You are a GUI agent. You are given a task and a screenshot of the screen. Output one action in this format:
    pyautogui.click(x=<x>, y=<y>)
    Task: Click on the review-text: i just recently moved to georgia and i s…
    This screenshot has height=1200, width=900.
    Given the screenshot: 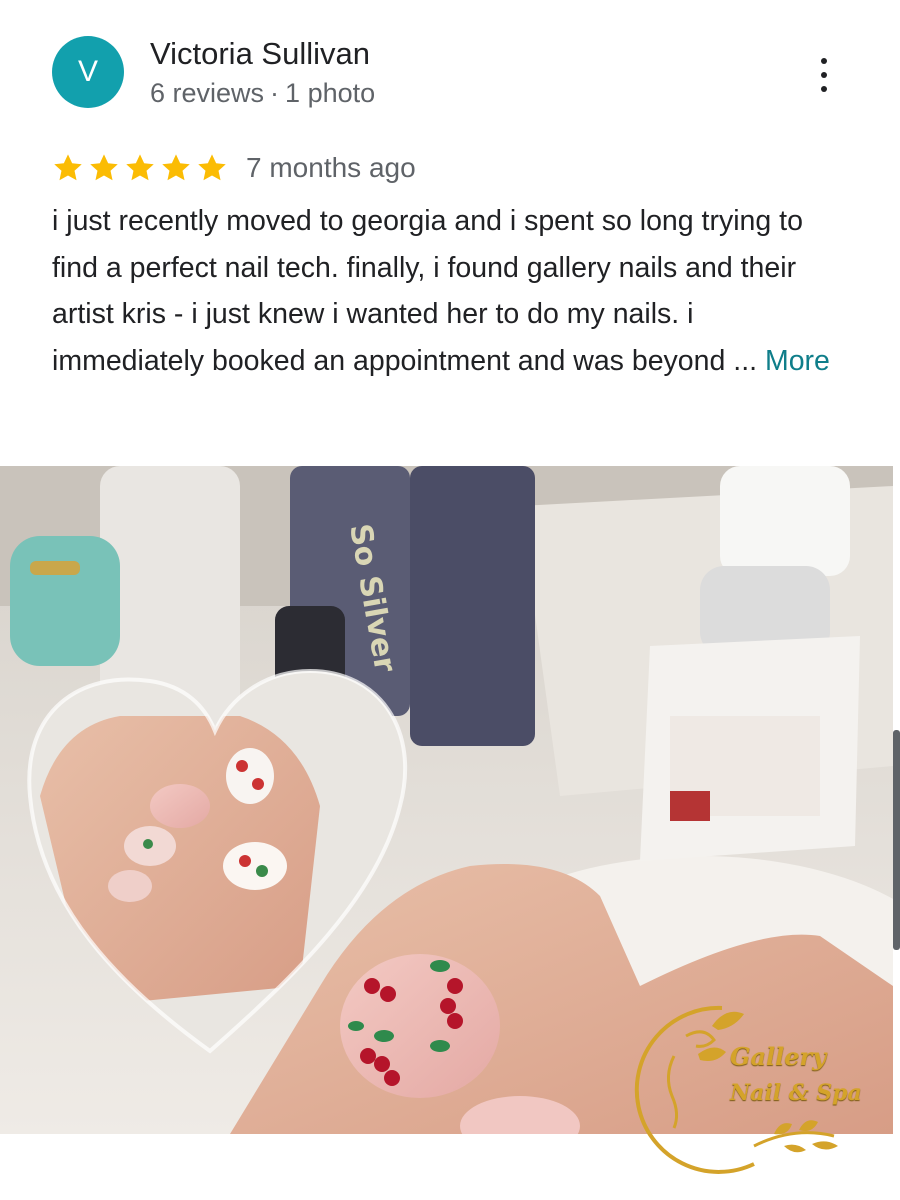 What is the action you would take?
    pyautogui.click(x=452, y=291)
    